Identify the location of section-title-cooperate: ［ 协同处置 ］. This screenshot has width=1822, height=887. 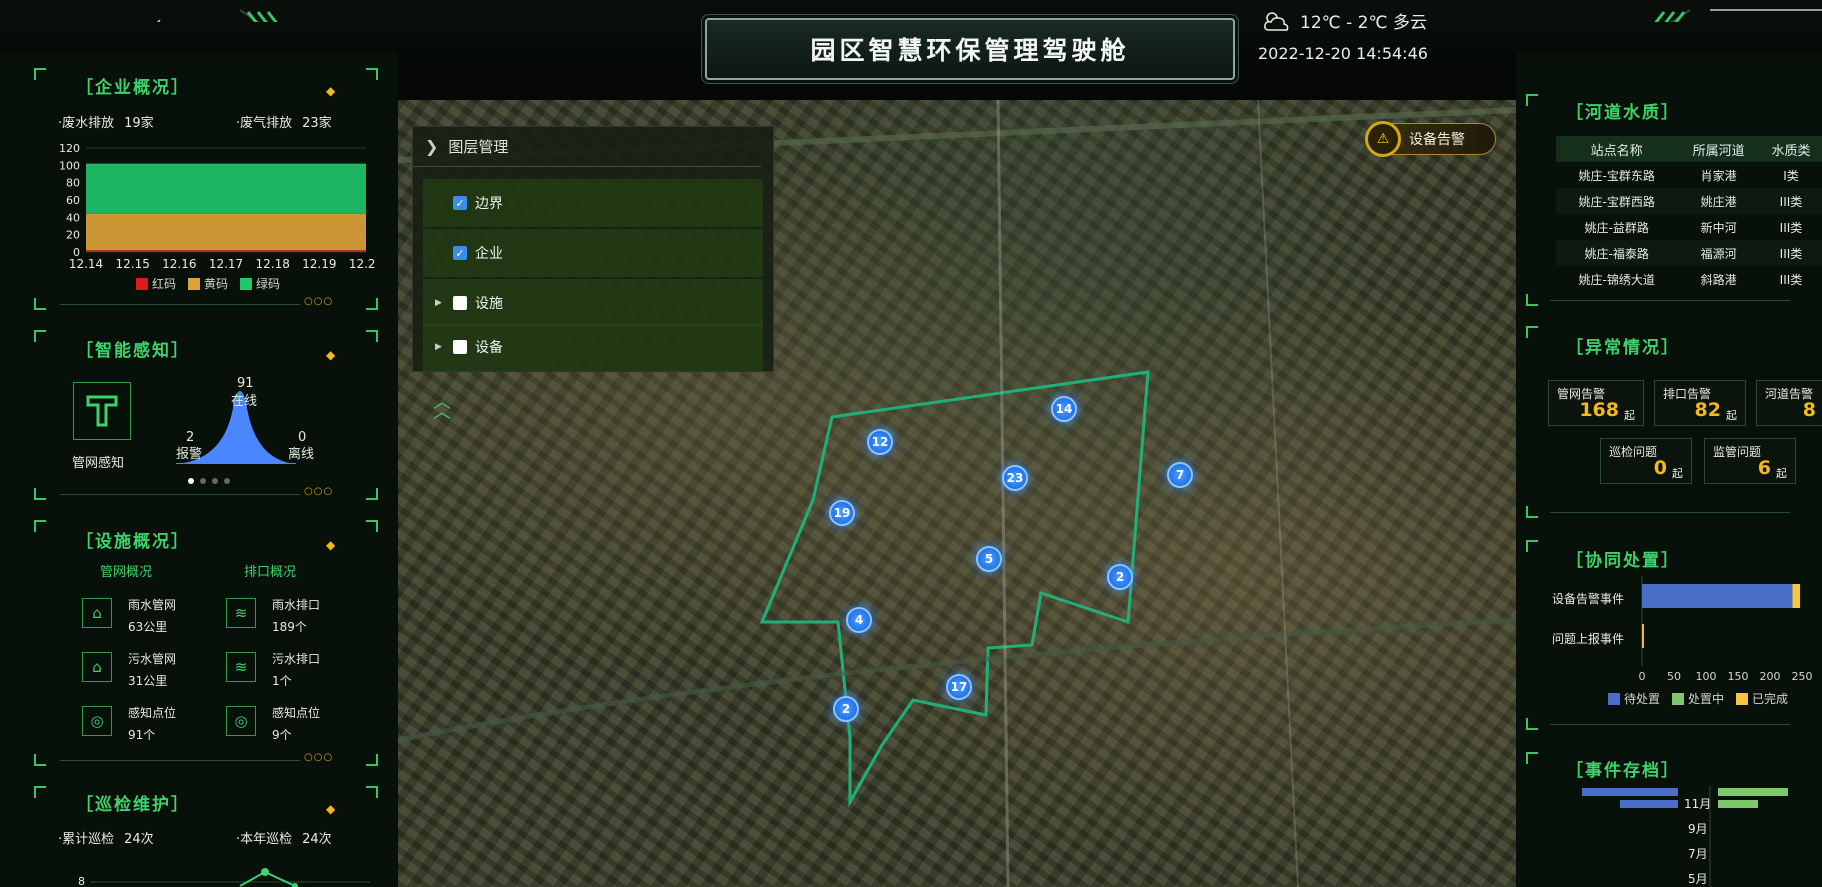
(1623, 561).